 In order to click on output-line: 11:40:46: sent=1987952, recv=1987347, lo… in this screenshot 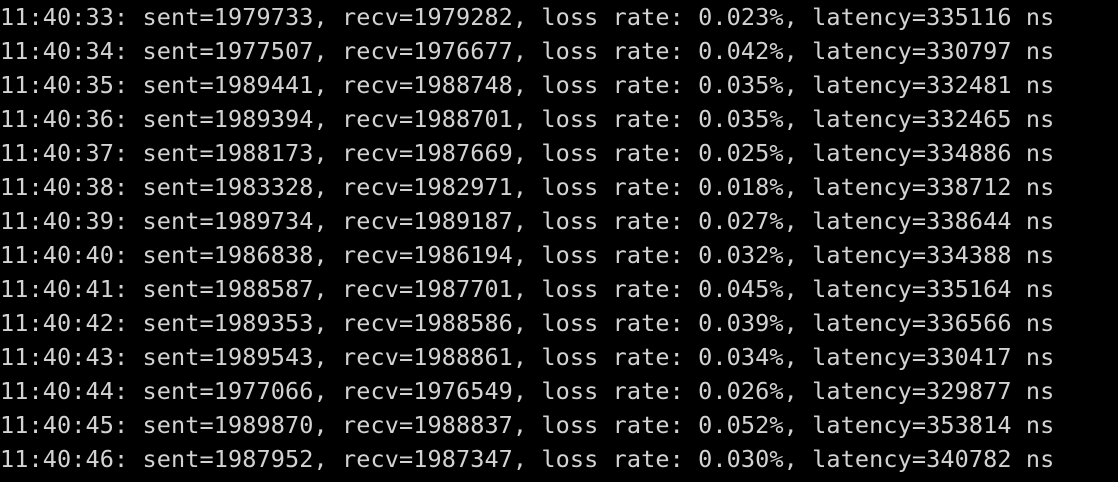, I will do `click(527, 459)`.